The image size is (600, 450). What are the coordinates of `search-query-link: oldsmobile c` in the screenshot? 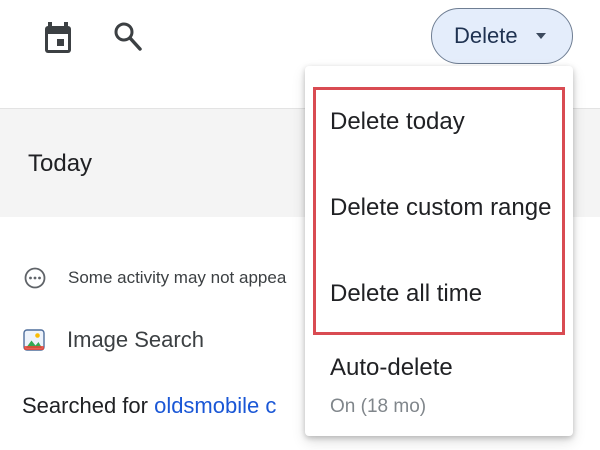 It's located at (215, 405).